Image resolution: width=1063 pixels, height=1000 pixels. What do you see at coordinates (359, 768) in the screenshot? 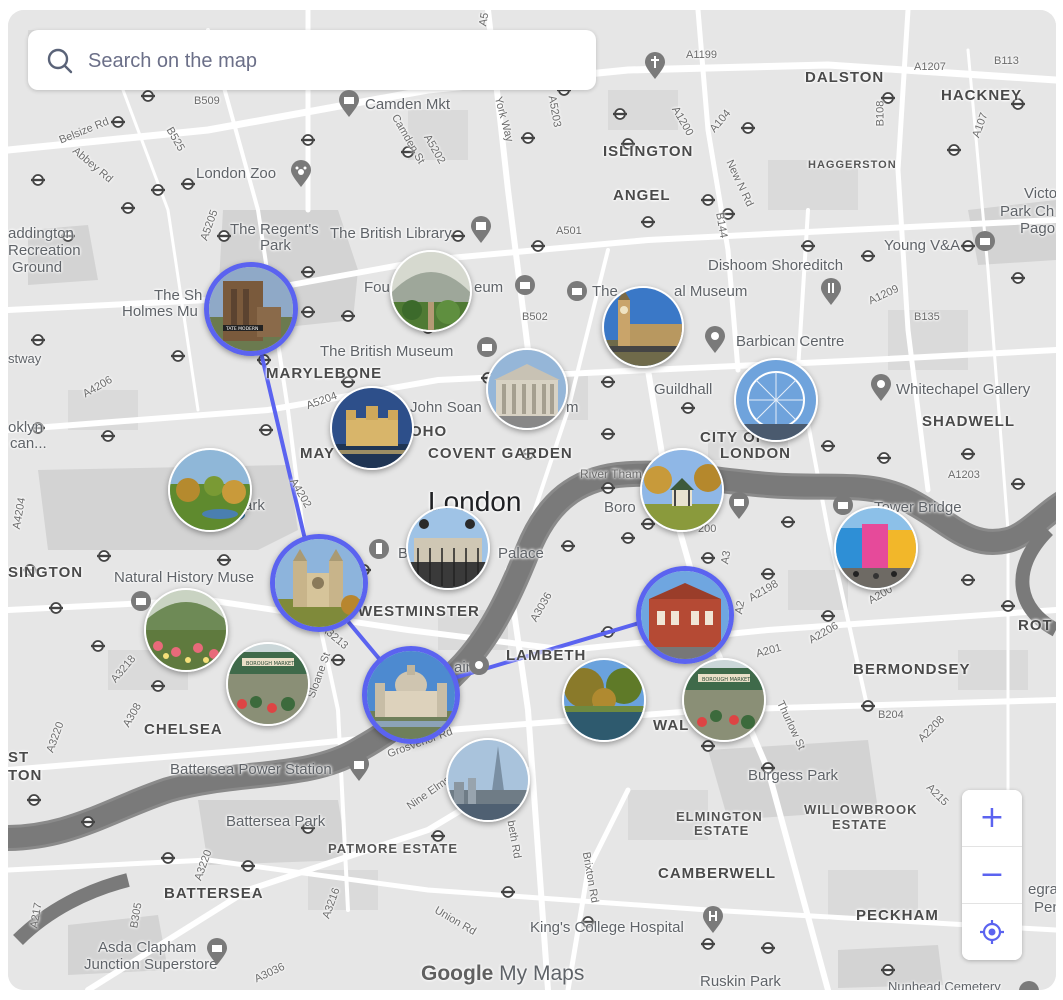
I see `shopping-bag-icon` at bounding box center [359, 768].